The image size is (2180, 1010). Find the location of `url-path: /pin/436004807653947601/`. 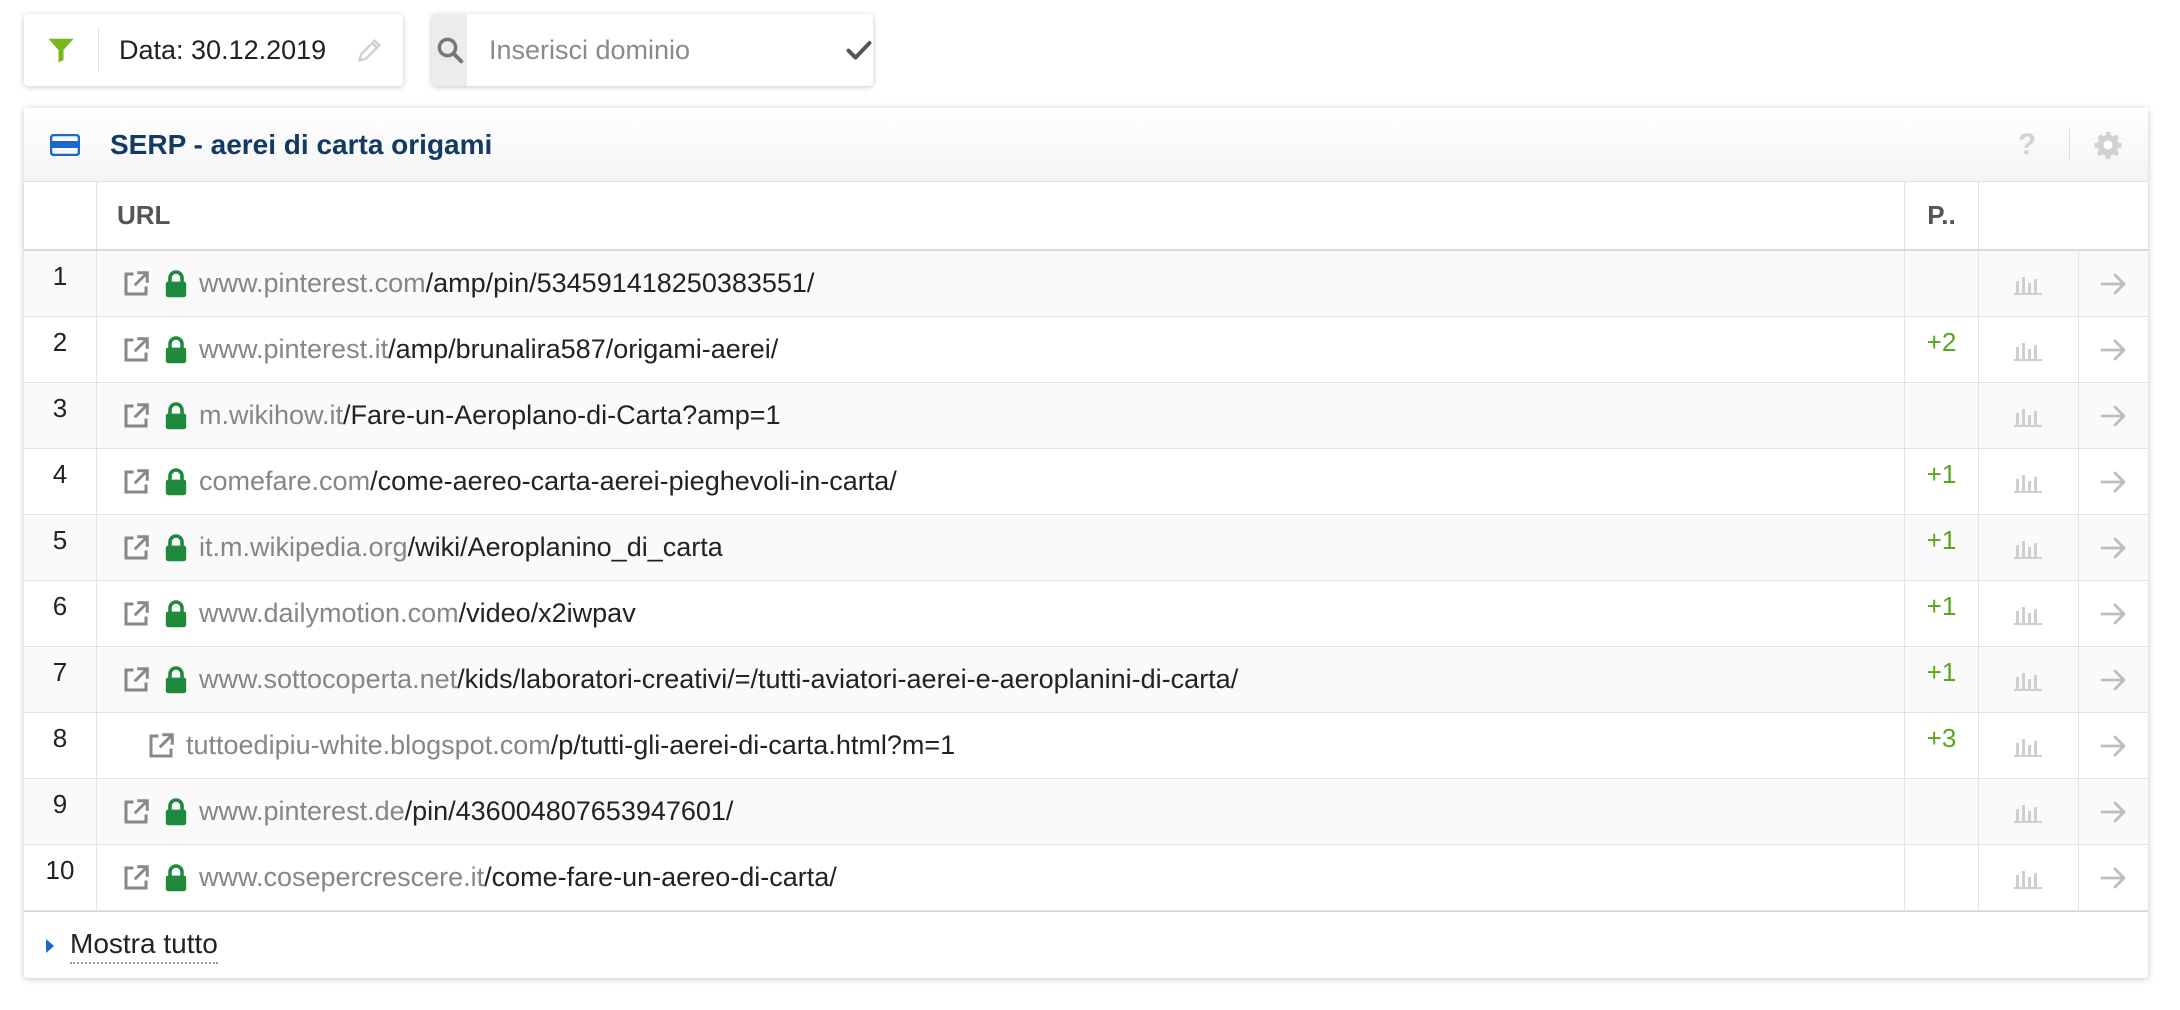

url-path: /pin/436004807653947601/ is located at coordinates (569, 811).